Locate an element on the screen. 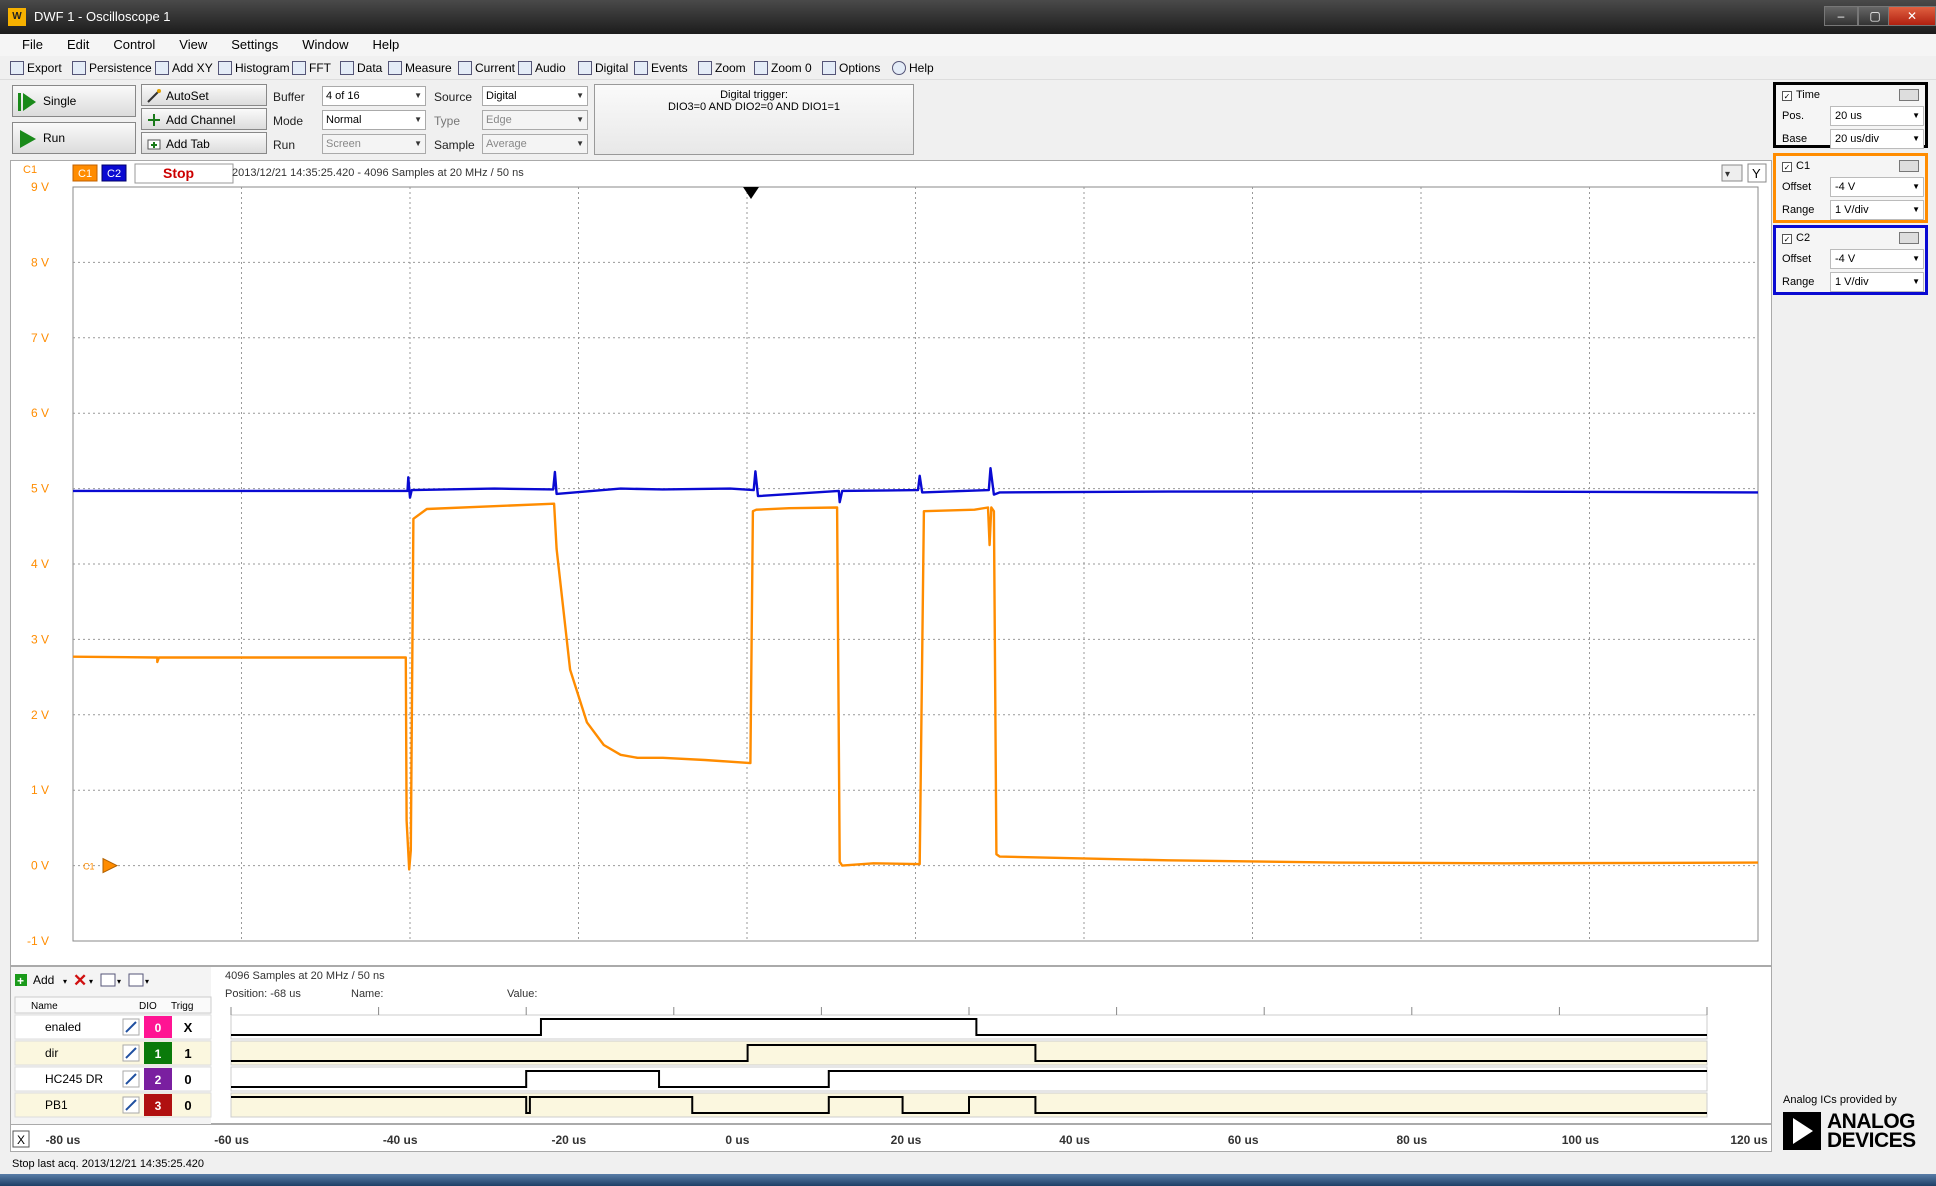  logic-channel-name: dir is located at coordinates (51, 1053).